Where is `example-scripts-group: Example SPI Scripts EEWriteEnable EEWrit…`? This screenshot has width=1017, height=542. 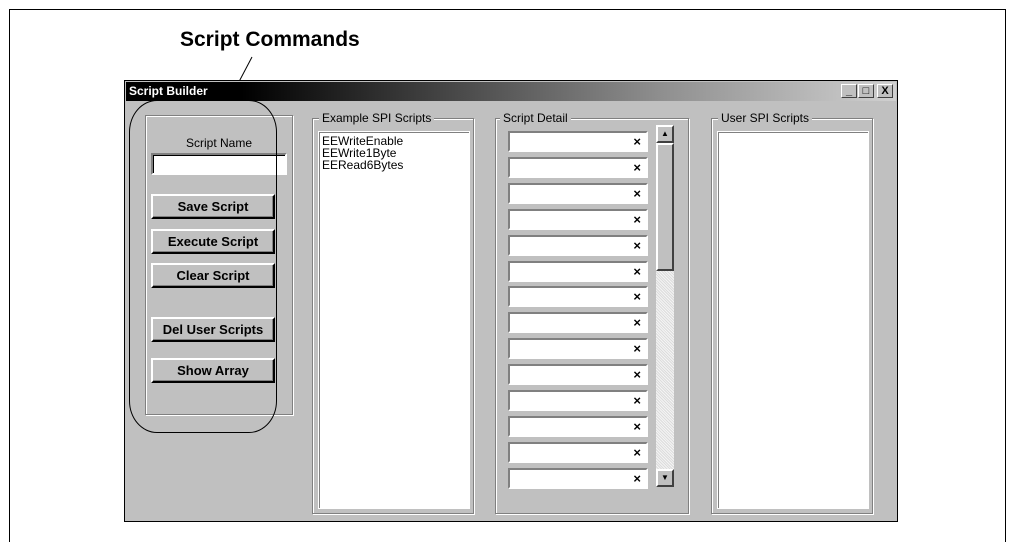 example-scripts-group: Example SPI Scripts EEWriteEnable EEWrit… is located at coordinates (393, 312).